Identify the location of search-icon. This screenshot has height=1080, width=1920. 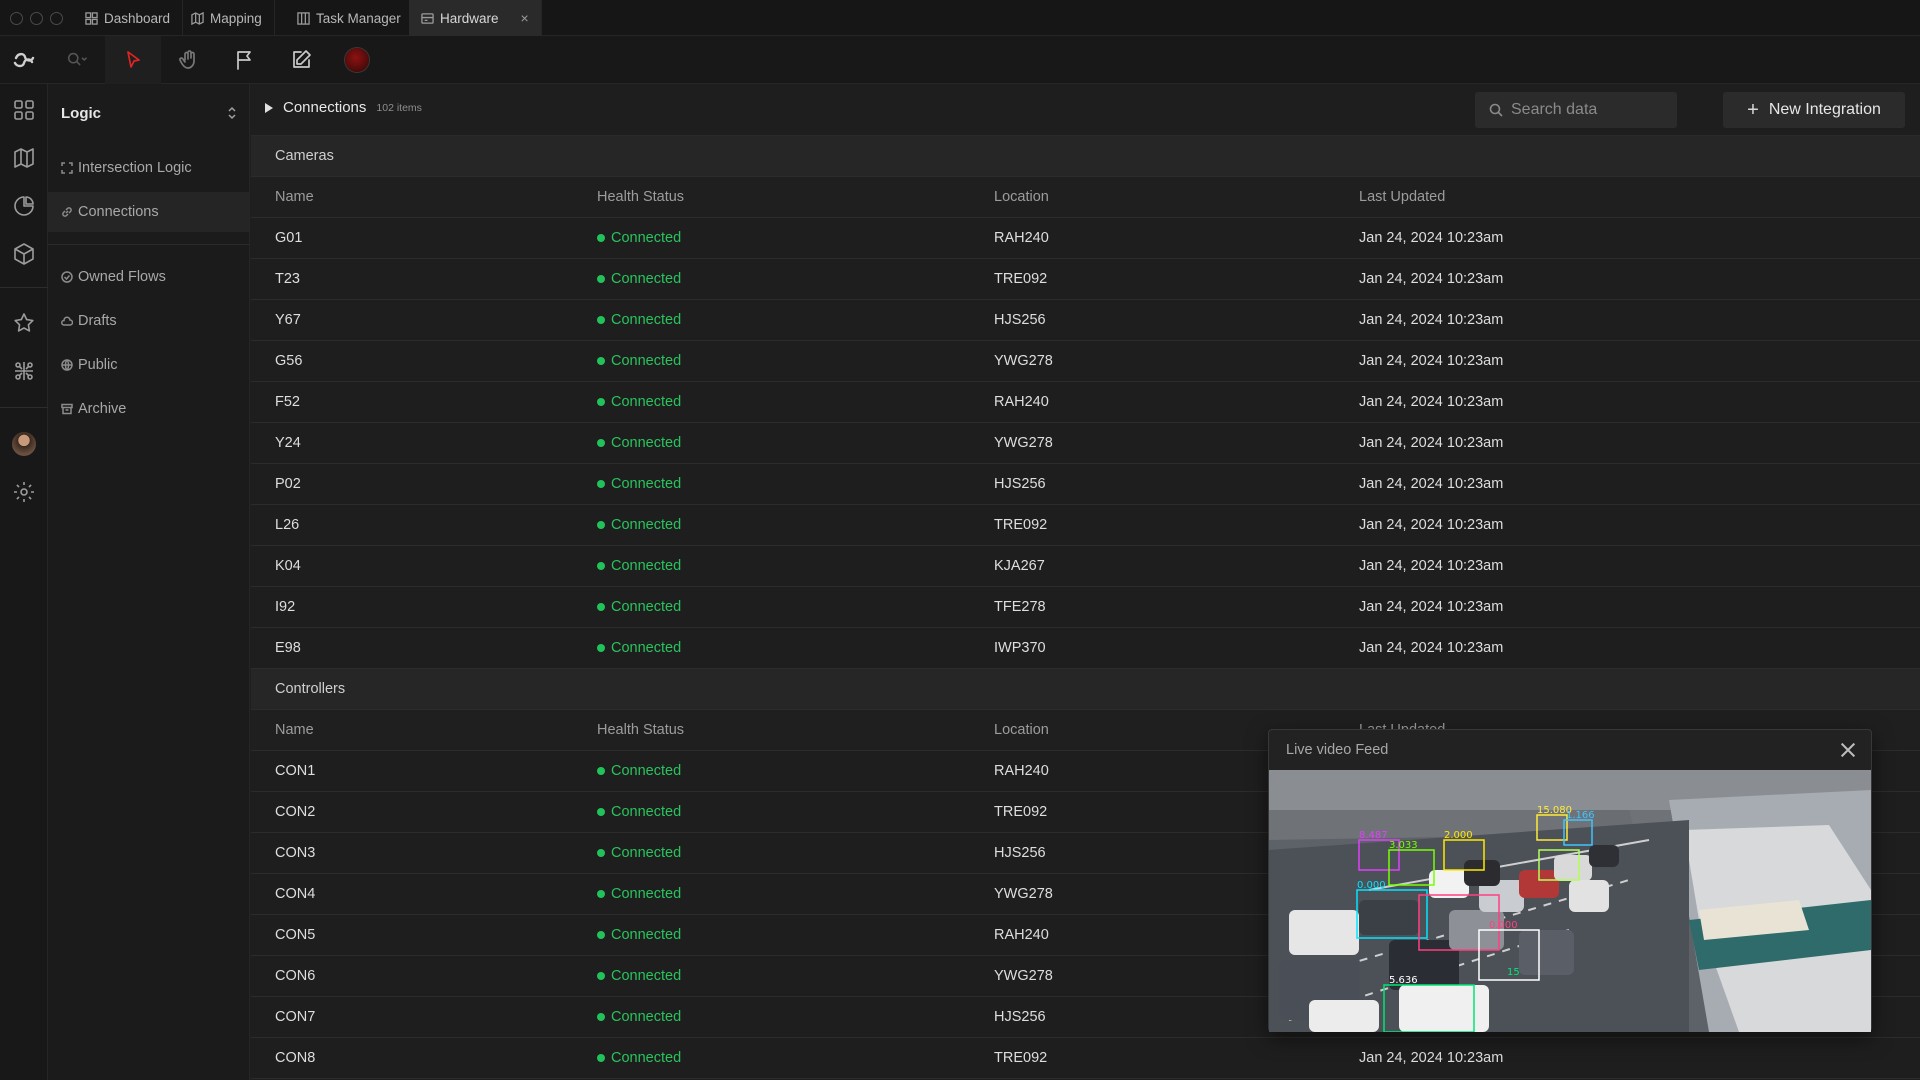
(1496, 110).